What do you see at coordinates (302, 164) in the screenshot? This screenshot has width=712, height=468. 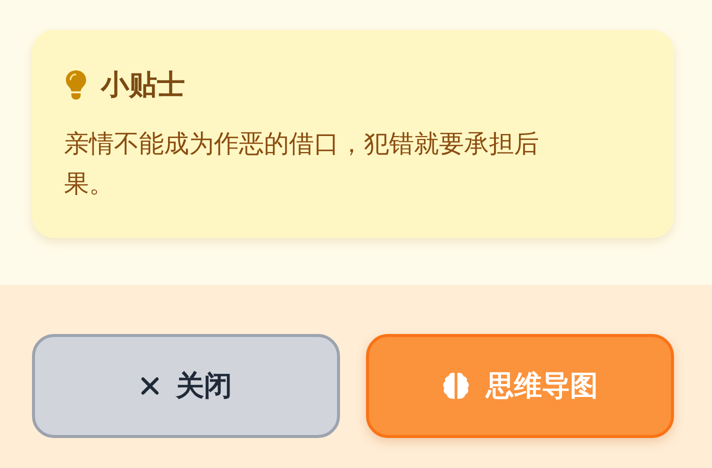 I see `tip-text: 亲情不能成为作恶的借口，犯错就要承担后果。` at bounding box center [302, 164].